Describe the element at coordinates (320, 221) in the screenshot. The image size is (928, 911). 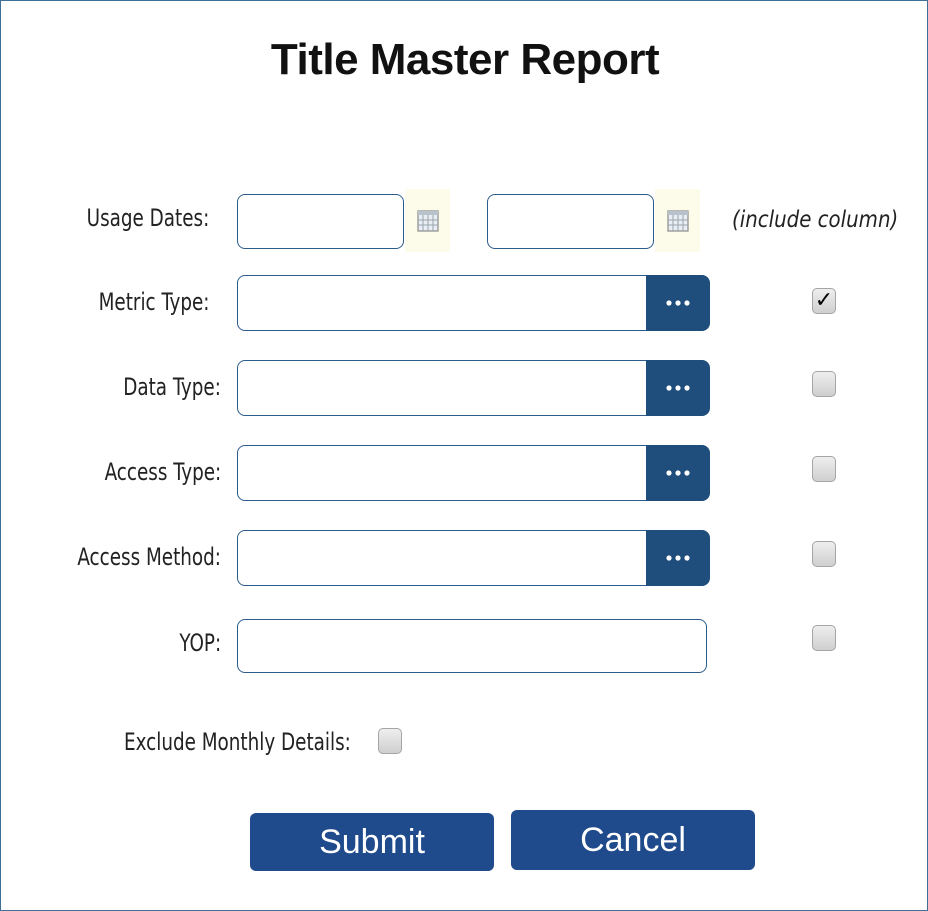
I see `usage-start-date-input` at that location.